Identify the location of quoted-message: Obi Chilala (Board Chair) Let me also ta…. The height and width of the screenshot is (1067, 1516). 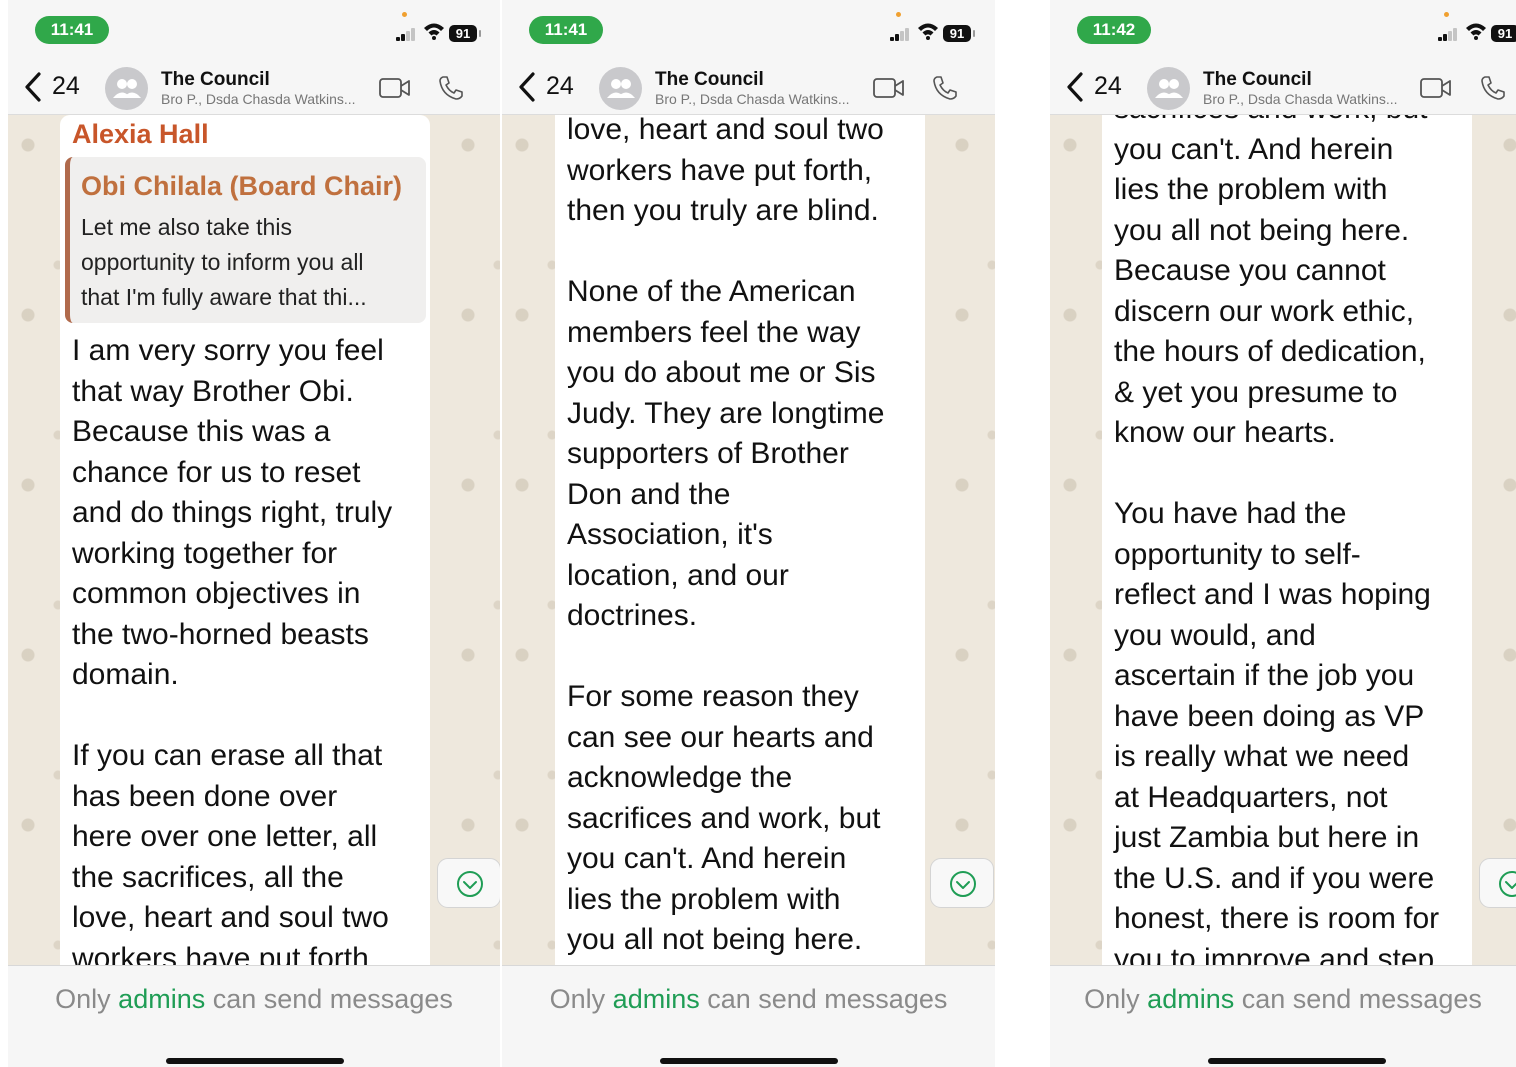
(245, 240).